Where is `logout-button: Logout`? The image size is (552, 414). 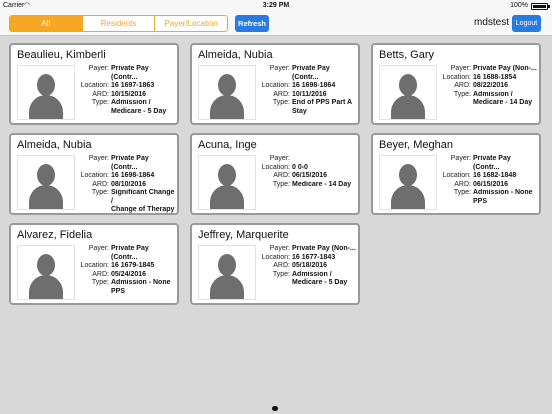 logout-button: Logout is located at coordinates (526, 23).